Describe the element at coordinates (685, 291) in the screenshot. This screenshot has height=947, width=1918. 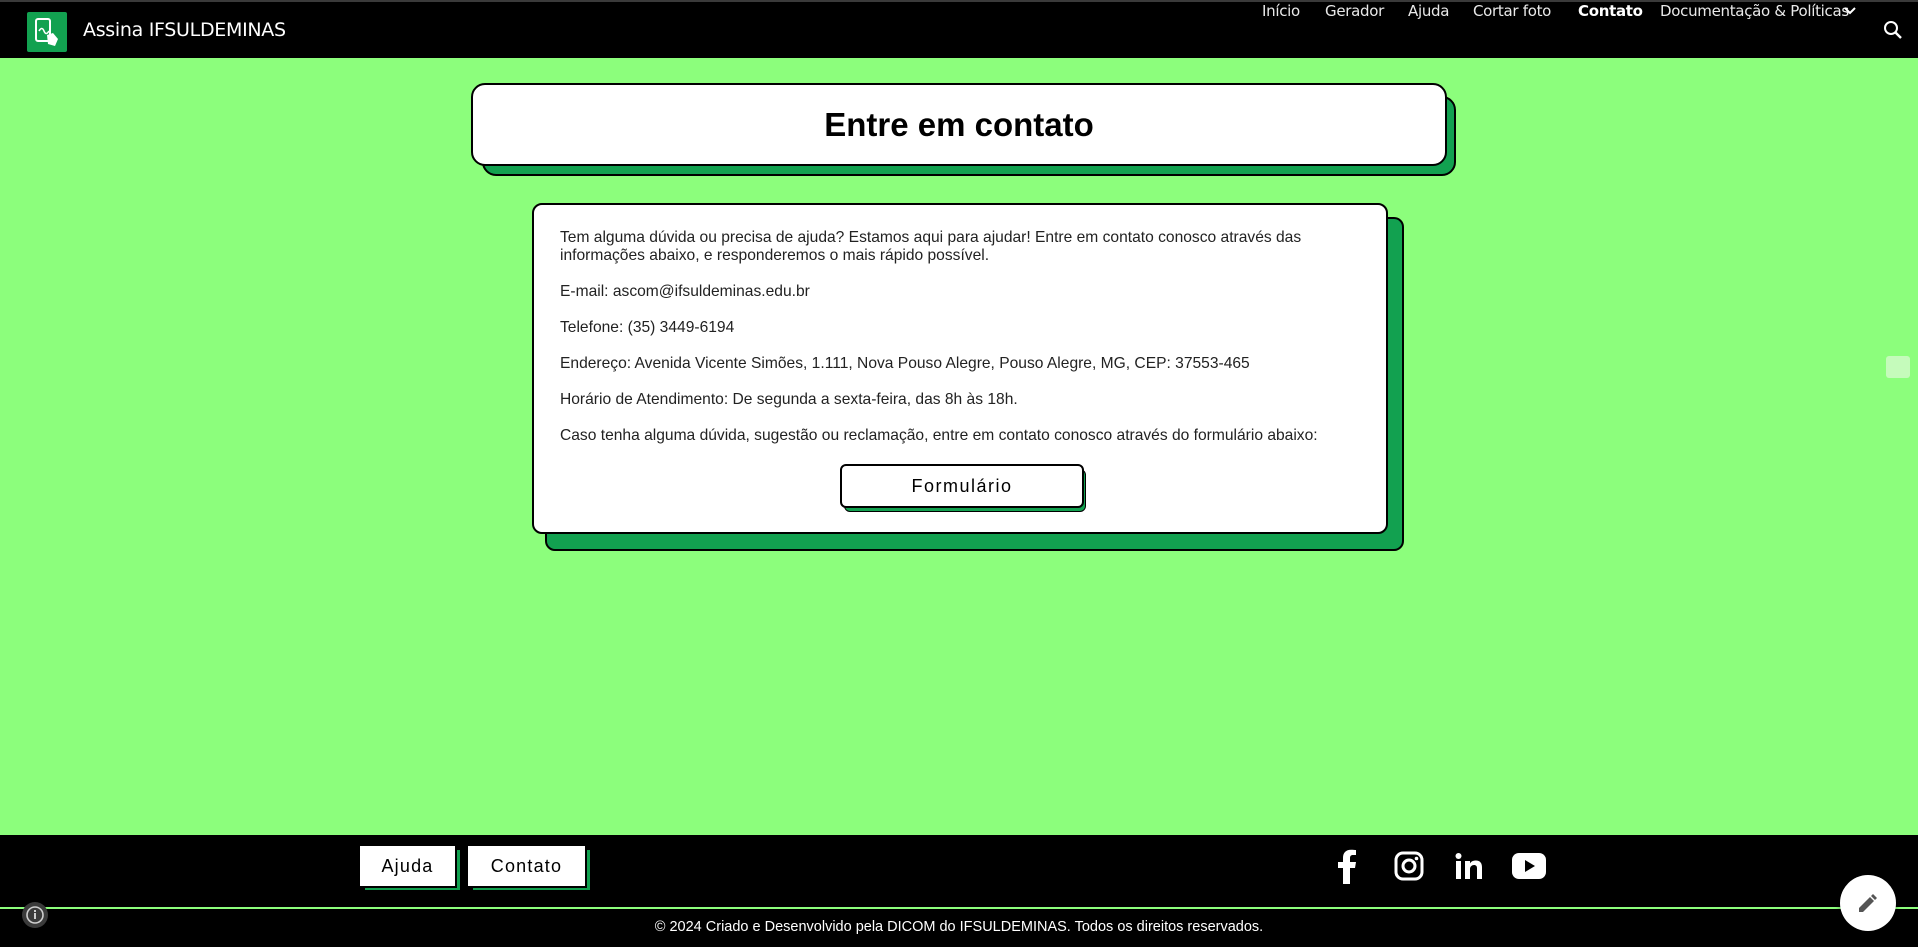
I see `email-text: E-mail: ascom@ifsuldeminas.edu.br` at that location.